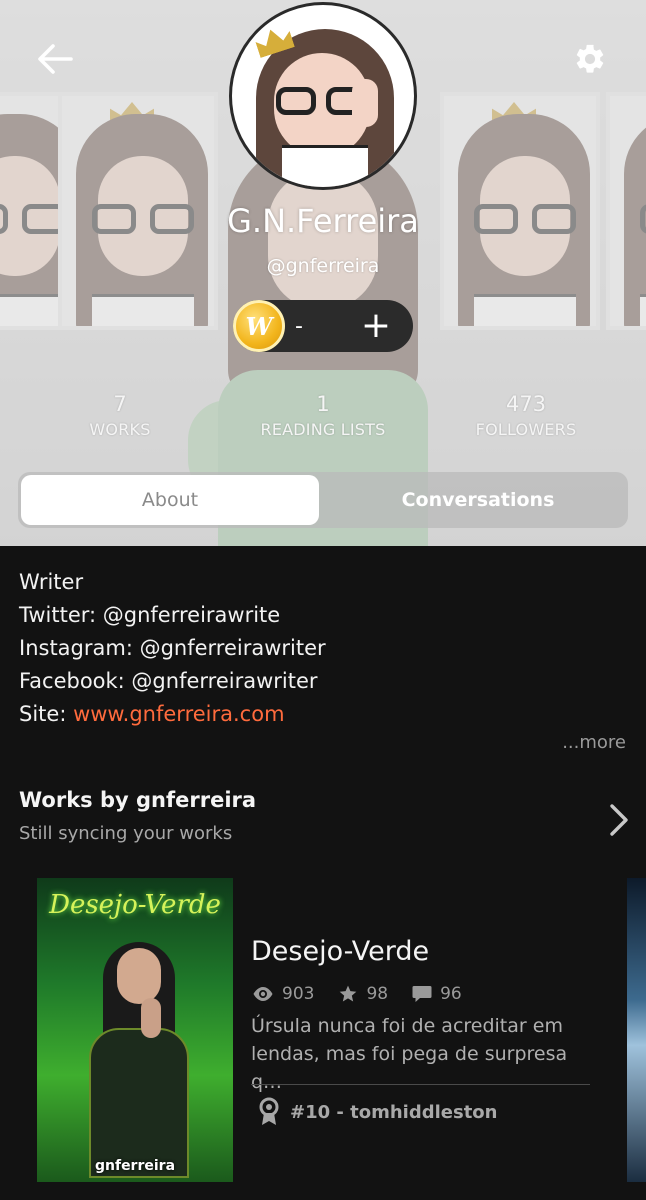 The image size is (646, 1200). Describe the element at coordinates (259, 326) in the screenshot. I see `wattpad-coin-icon: W` at that location.